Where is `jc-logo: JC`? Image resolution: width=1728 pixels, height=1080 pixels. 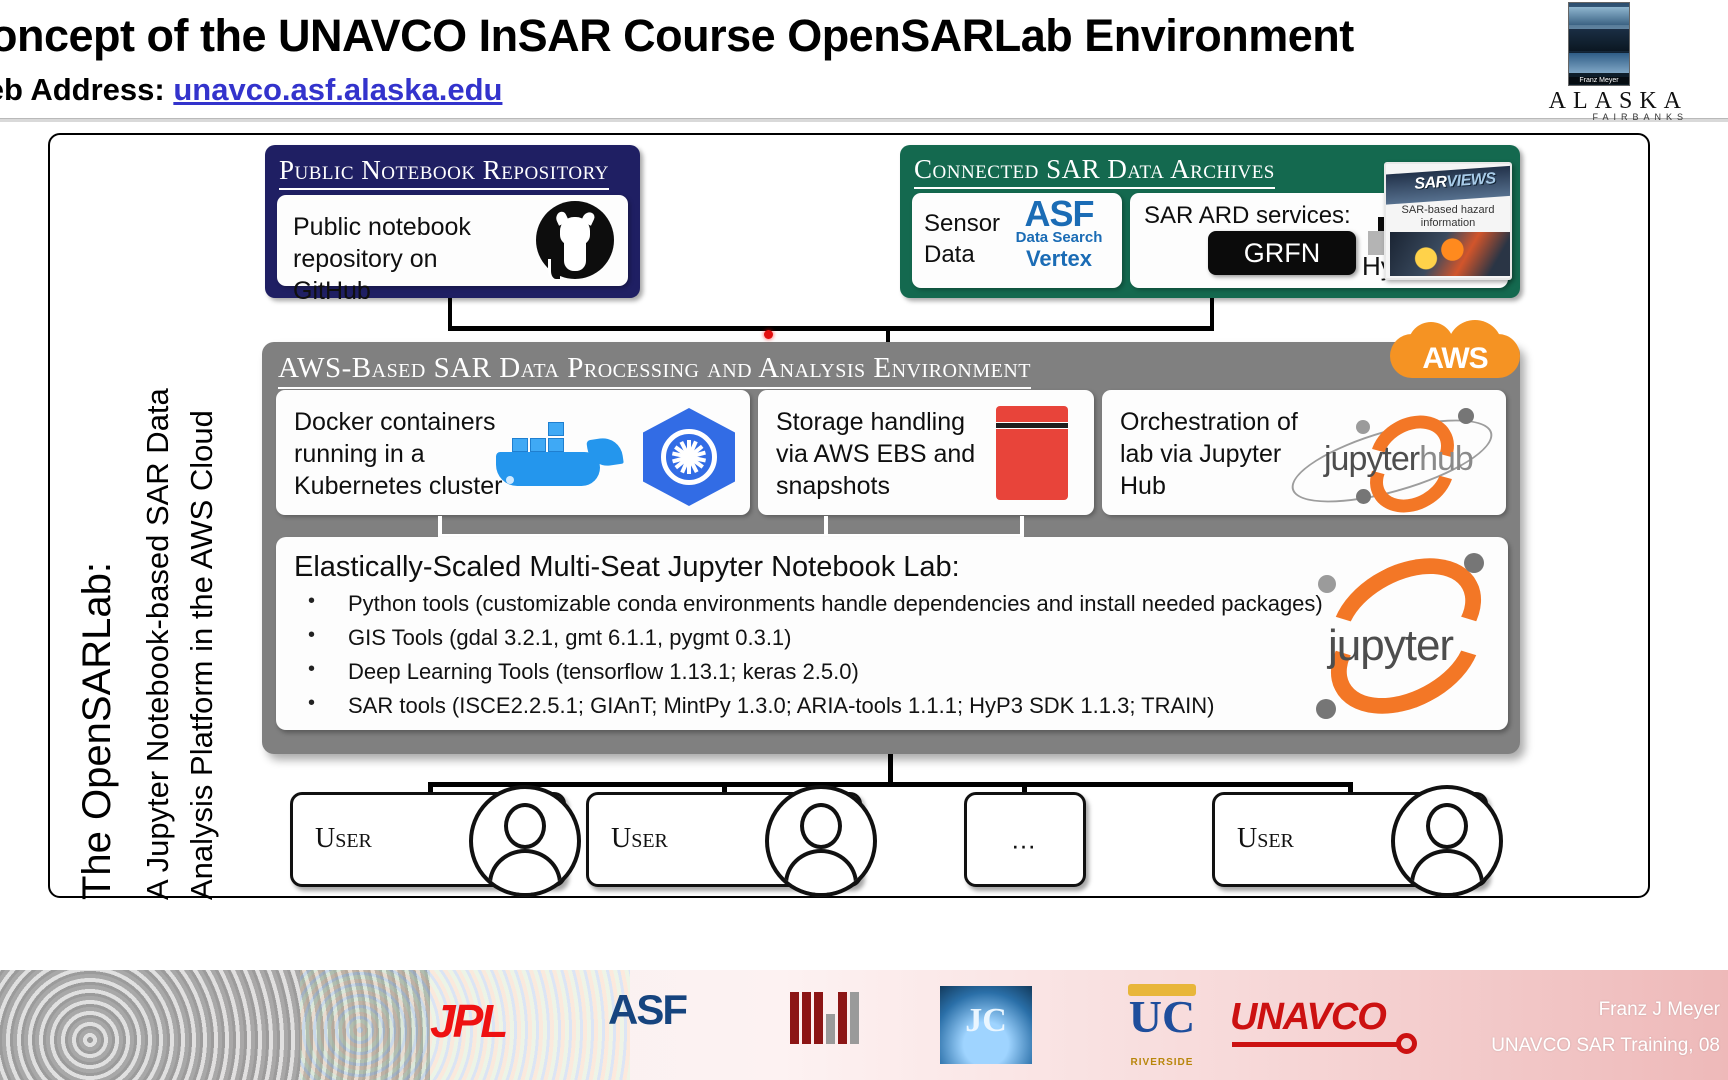 jc-logo: JC is located at coordinates (986, 1025).